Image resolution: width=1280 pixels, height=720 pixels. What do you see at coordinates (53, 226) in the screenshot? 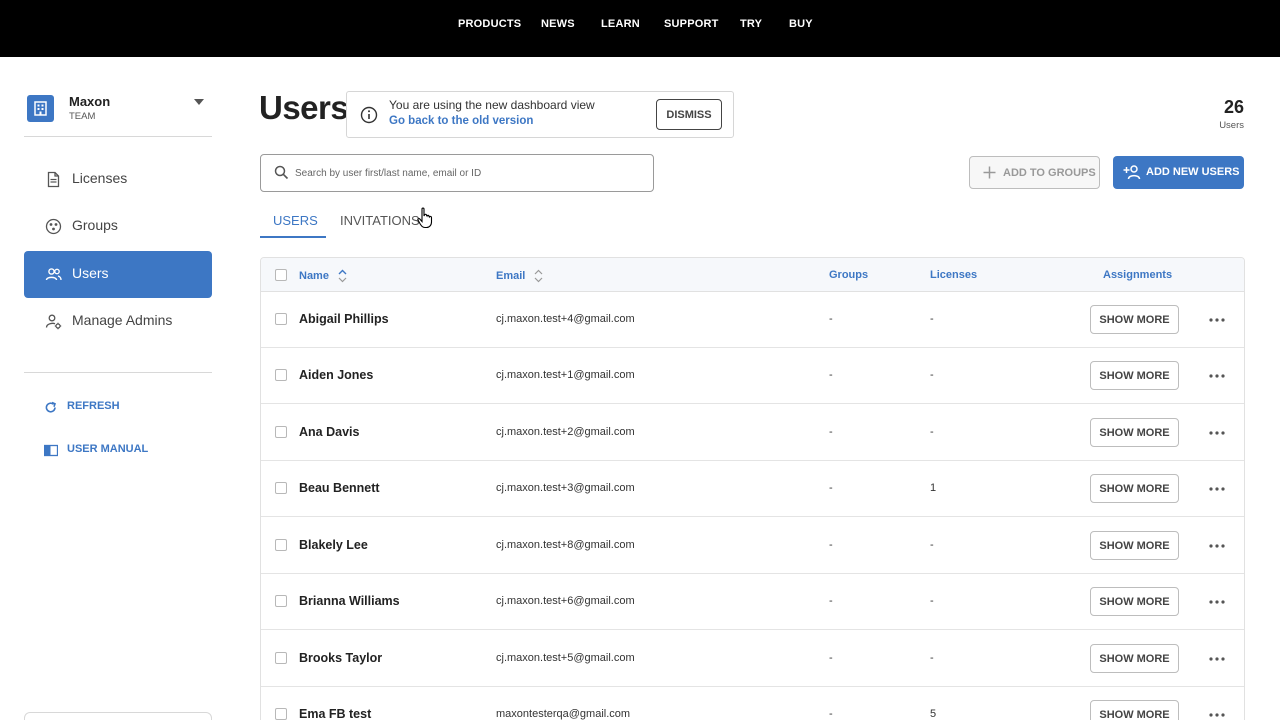
I see `groups-icon` at bounding box center [53, 226].